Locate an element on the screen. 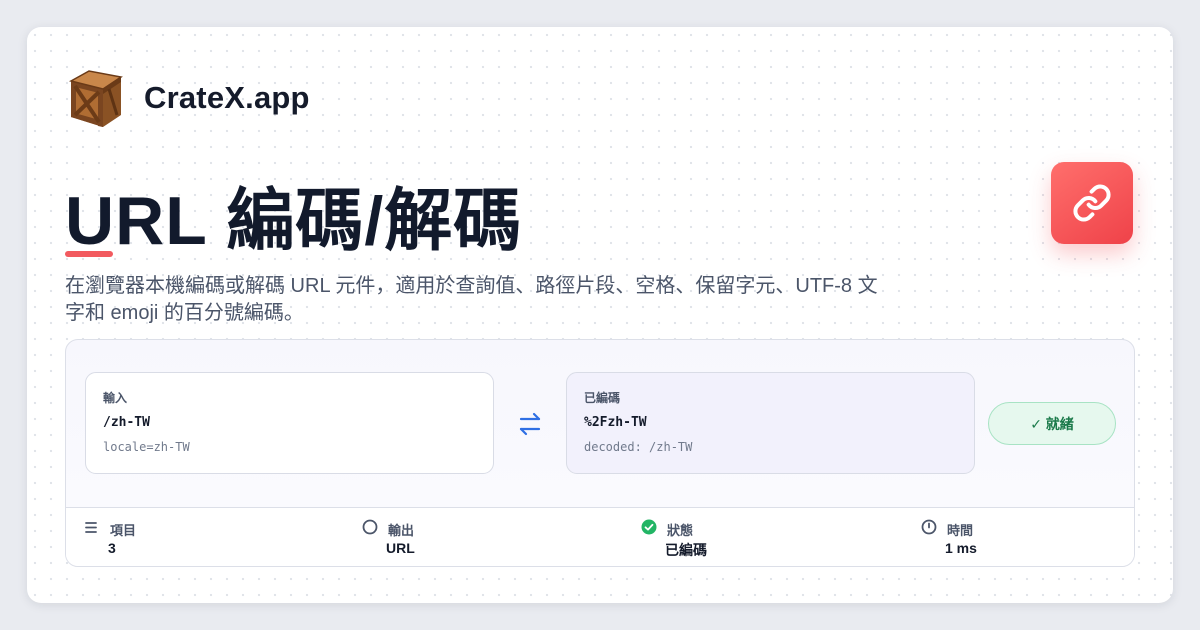 This screenshot has width=1200, height=630. output-value: %2Fzh-TW is located at coordinates (615, 422).